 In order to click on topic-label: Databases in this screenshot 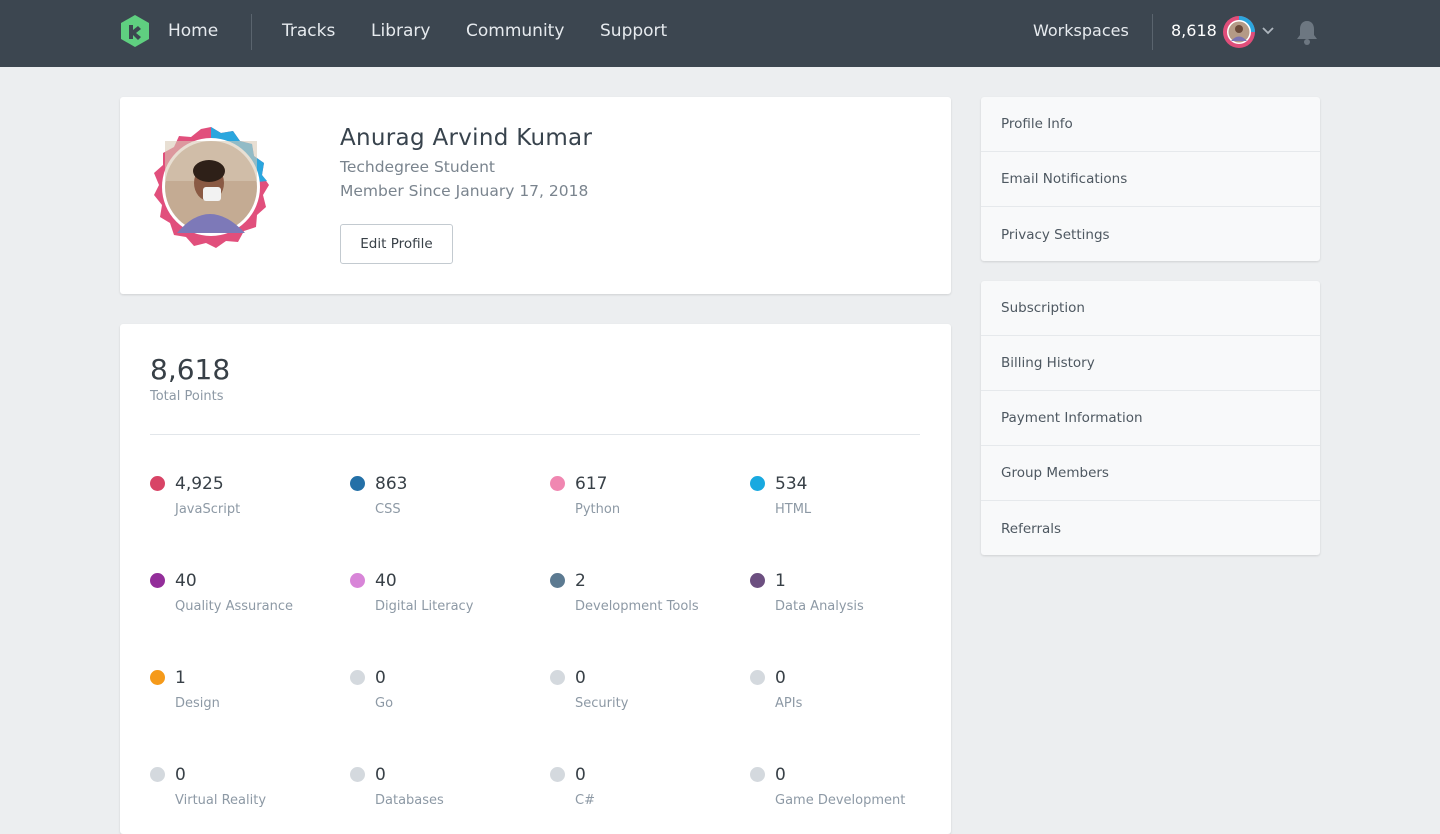, I will do `click(409, 800)`.